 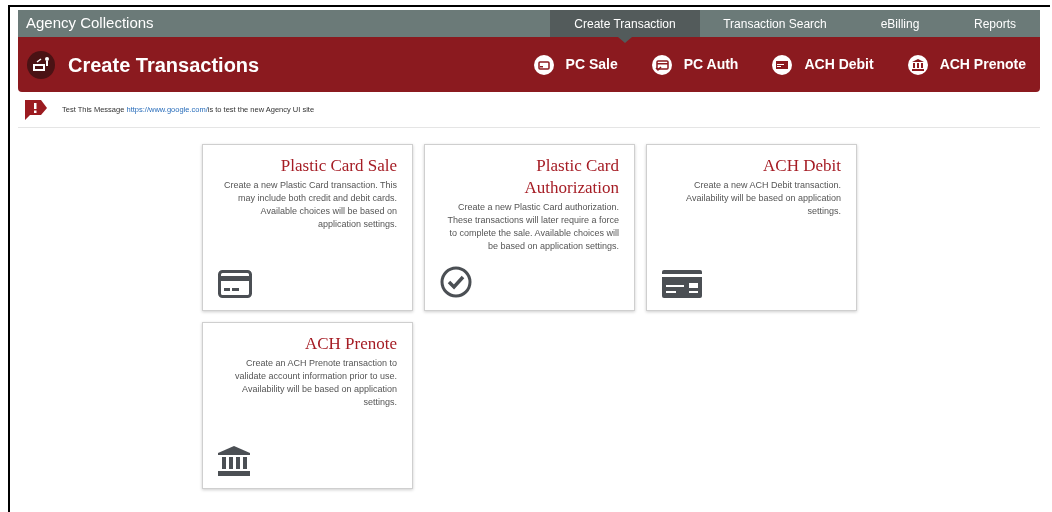 I want to click on nav-tab: eBilling, so click(x=900, y=23).